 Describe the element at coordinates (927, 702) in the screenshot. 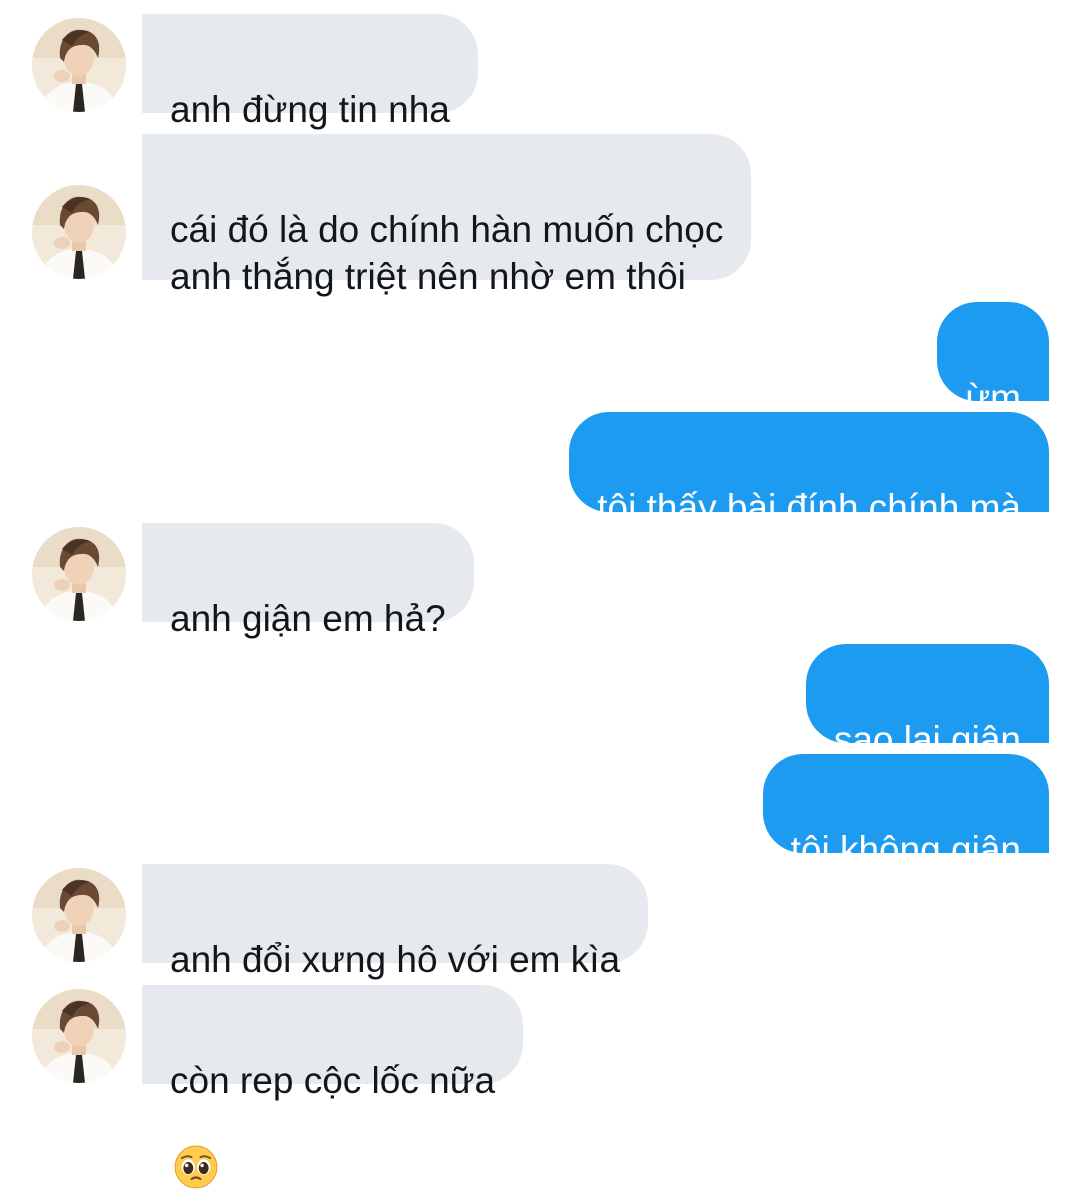

I see `outgoing-message-bubble: sao lại giận` at that location.